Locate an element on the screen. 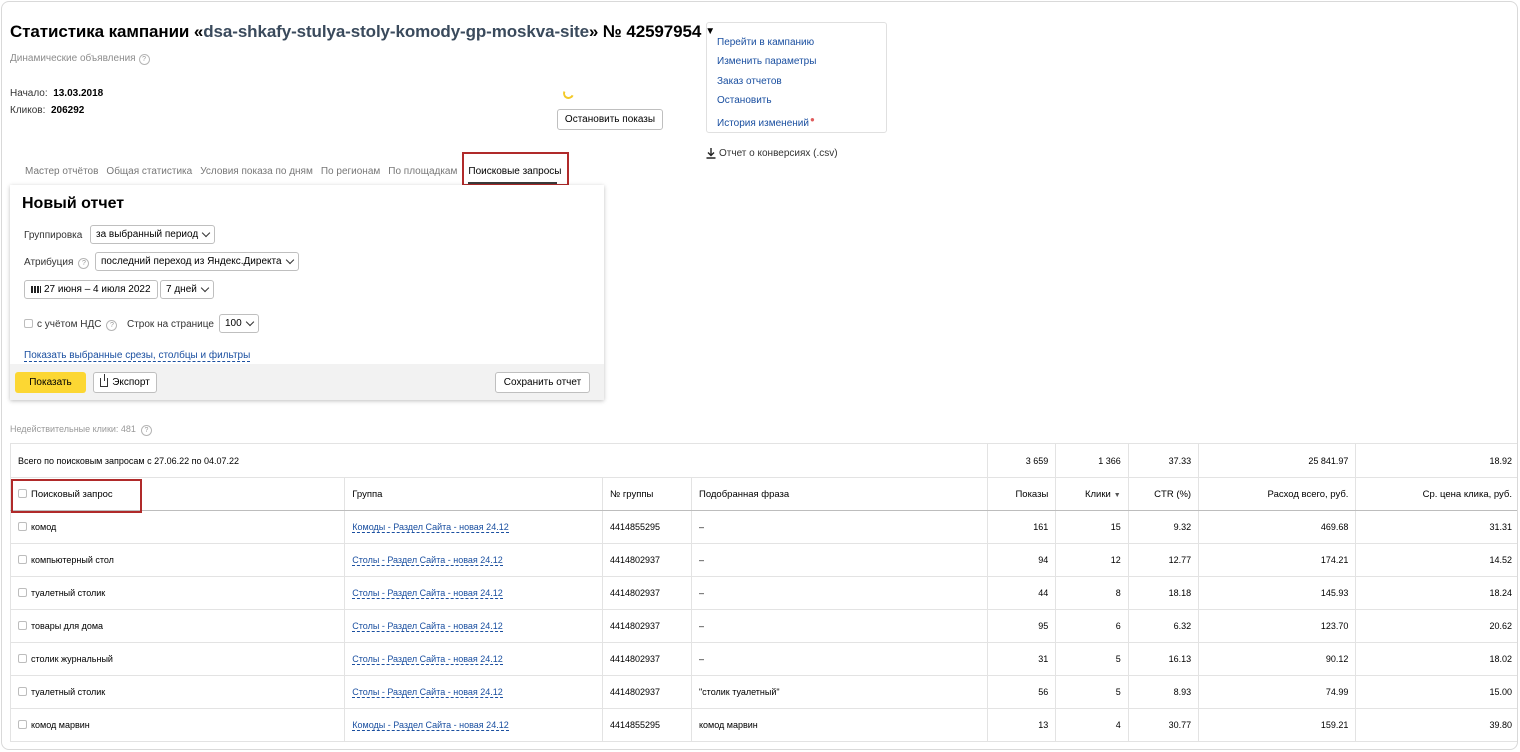 Image resolution: width=1520 pixels, height=752 pixels. col-cost: Расход всего, руб. is located at coordinates (1277, 494).